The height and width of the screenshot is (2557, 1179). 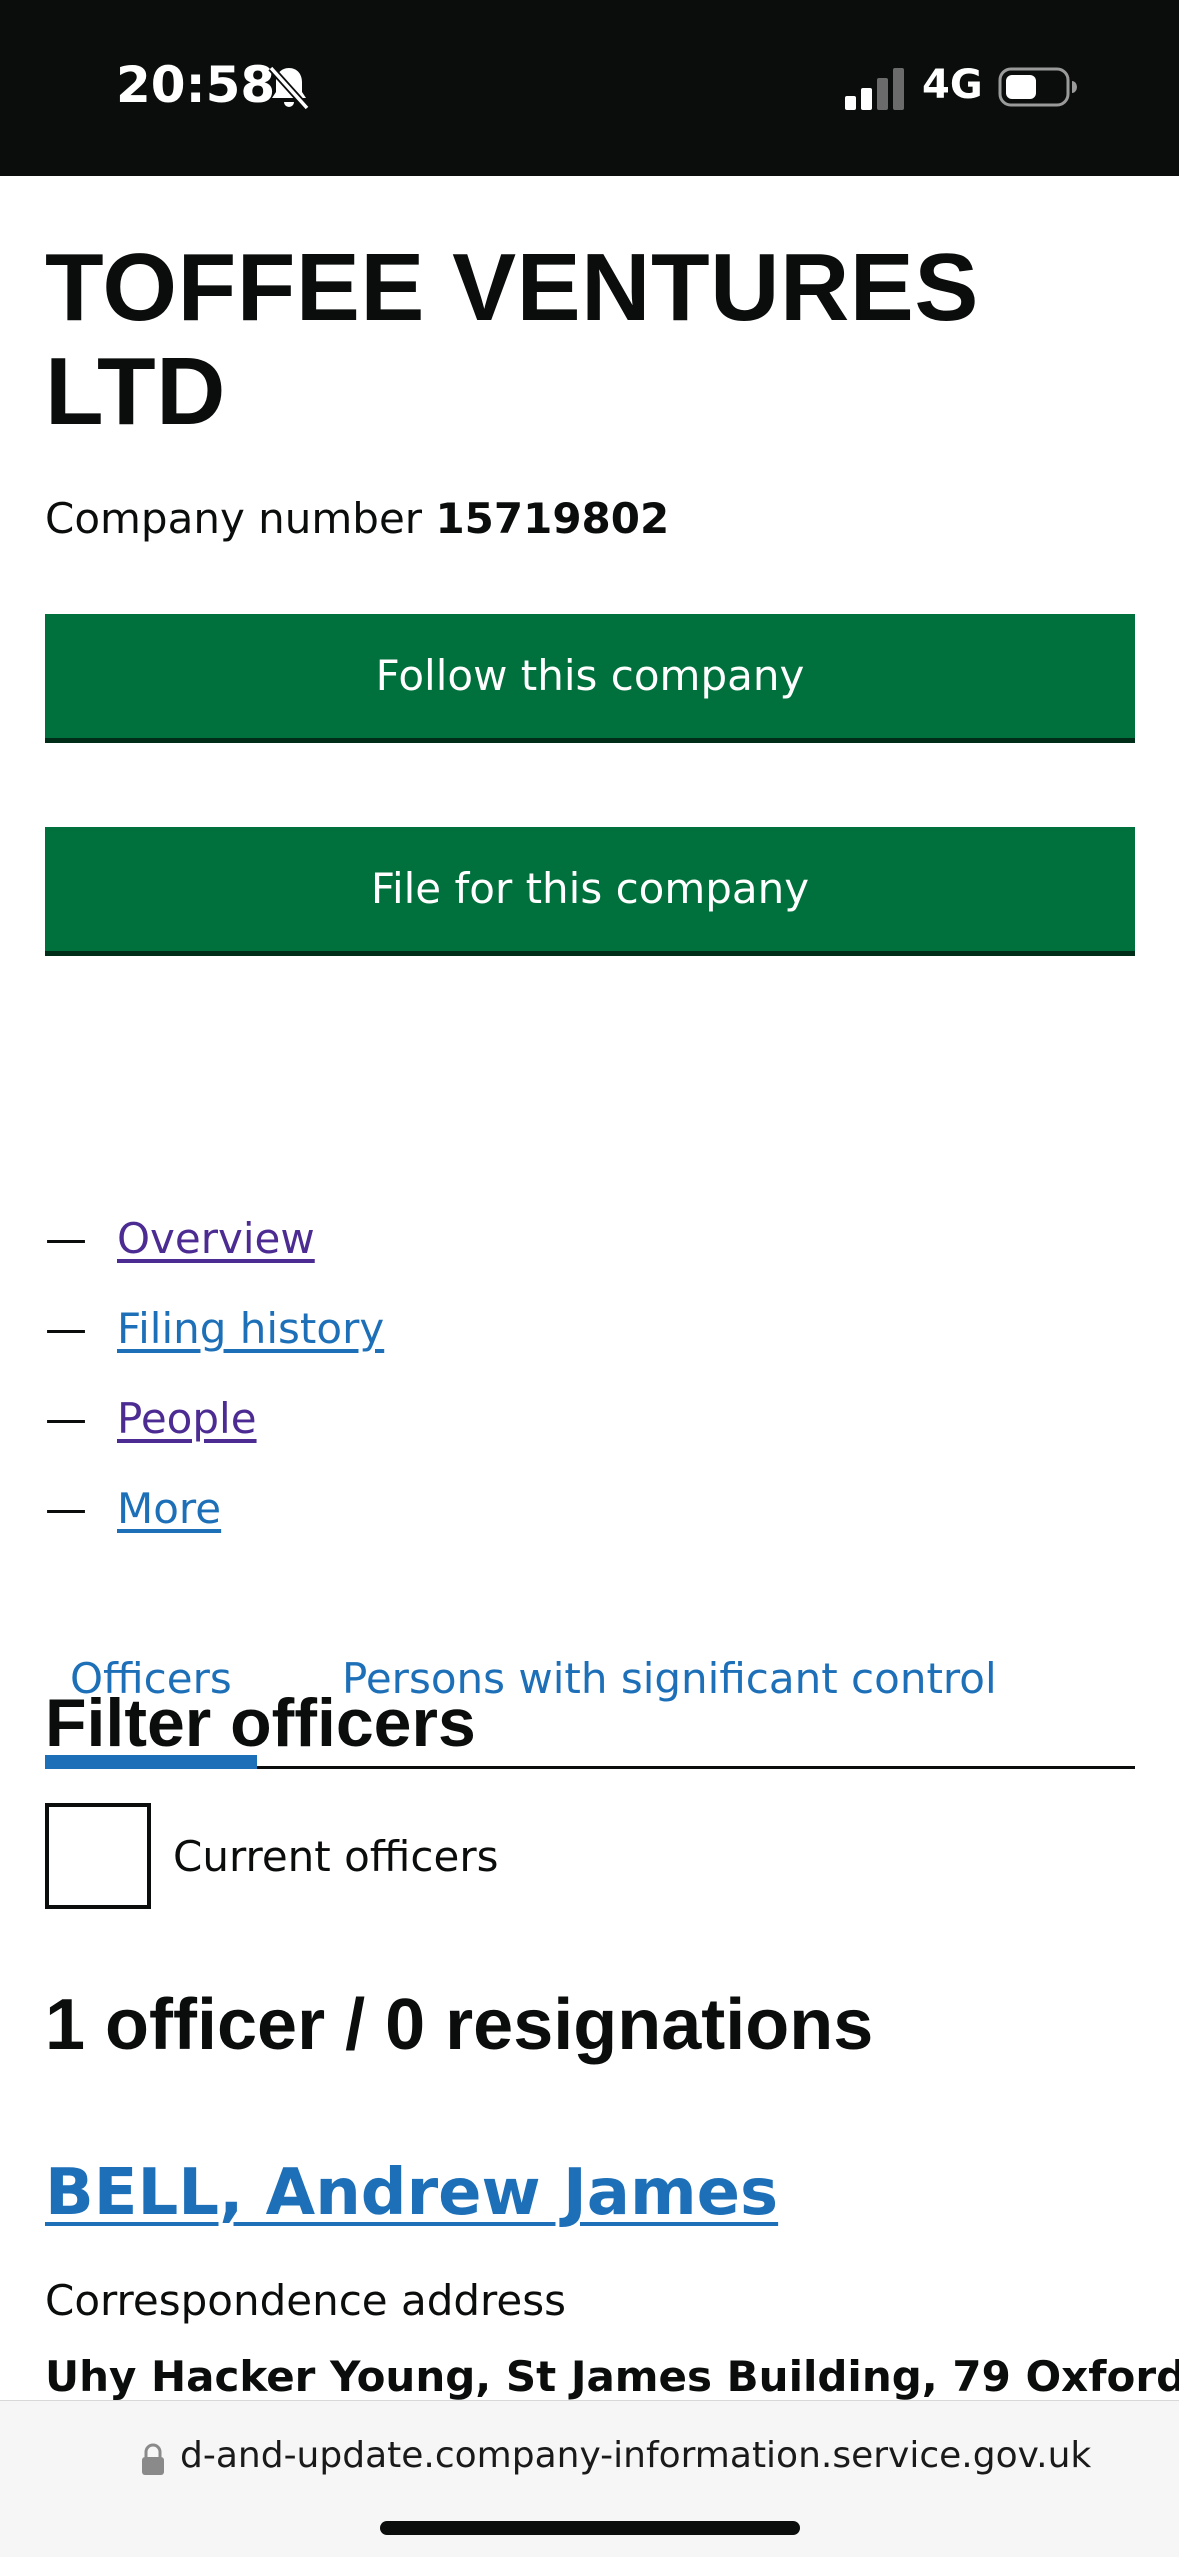 What do you see at coordinates (552, 518) in the screenshot?
I see `company-number-value: 15719802` at bounding box center [552, 518].